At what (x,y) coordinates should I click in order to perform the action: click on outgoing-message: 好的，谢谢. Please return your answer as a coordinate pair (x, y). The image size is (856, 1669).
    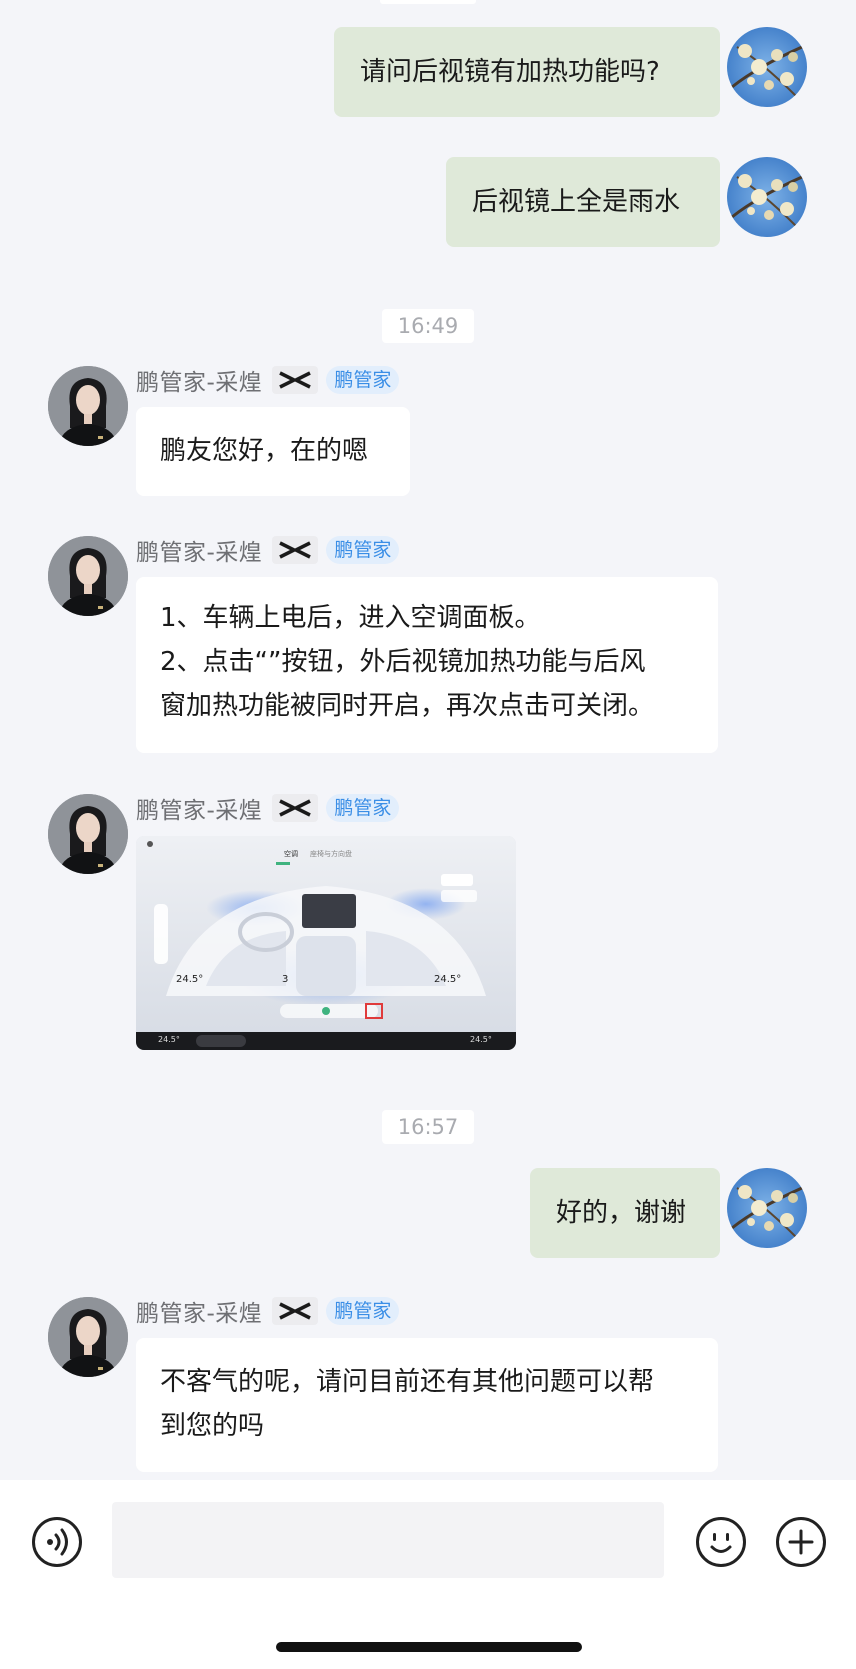
    Looking at the image, I should click on (625, 1213).